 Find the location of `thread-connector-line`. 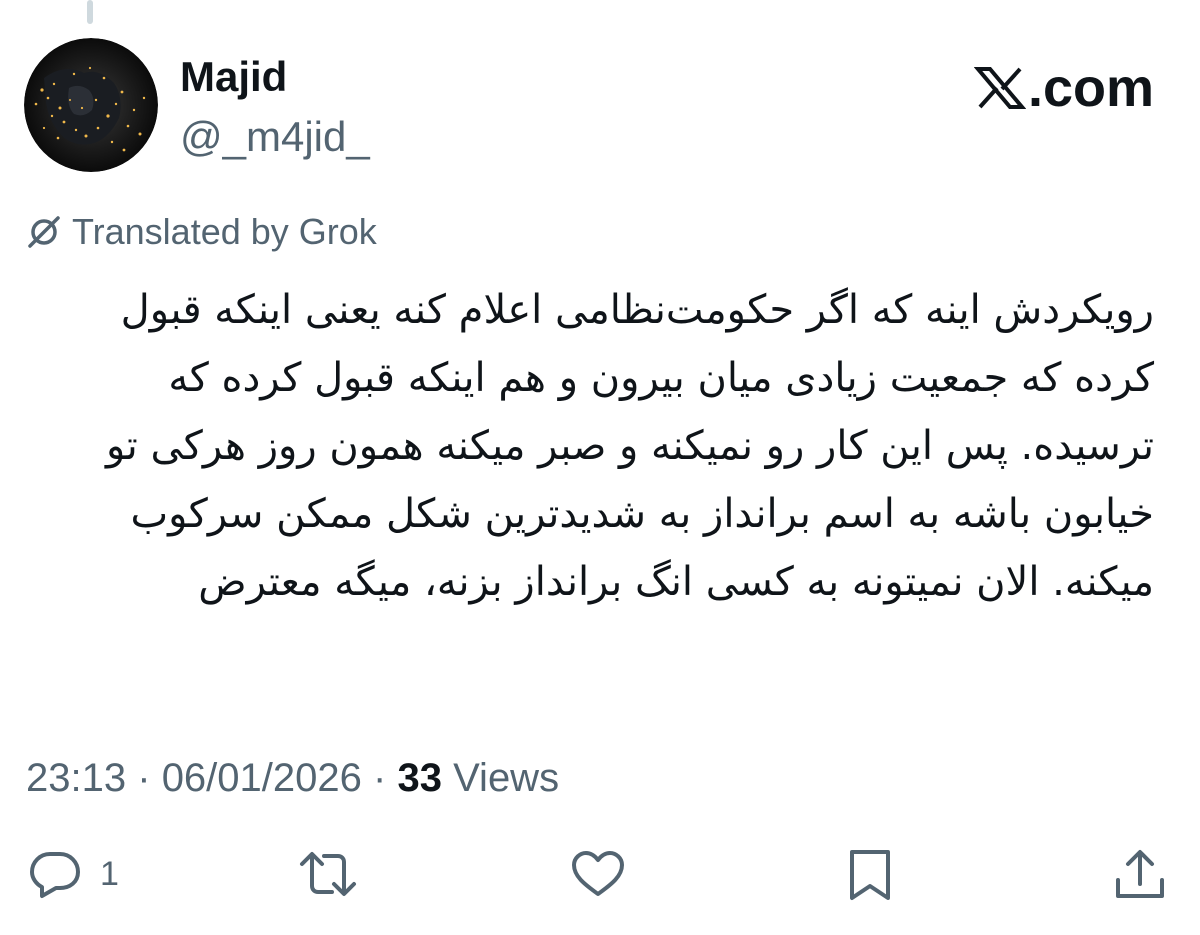

thread-connector-line is located at coordinates (90, 12).